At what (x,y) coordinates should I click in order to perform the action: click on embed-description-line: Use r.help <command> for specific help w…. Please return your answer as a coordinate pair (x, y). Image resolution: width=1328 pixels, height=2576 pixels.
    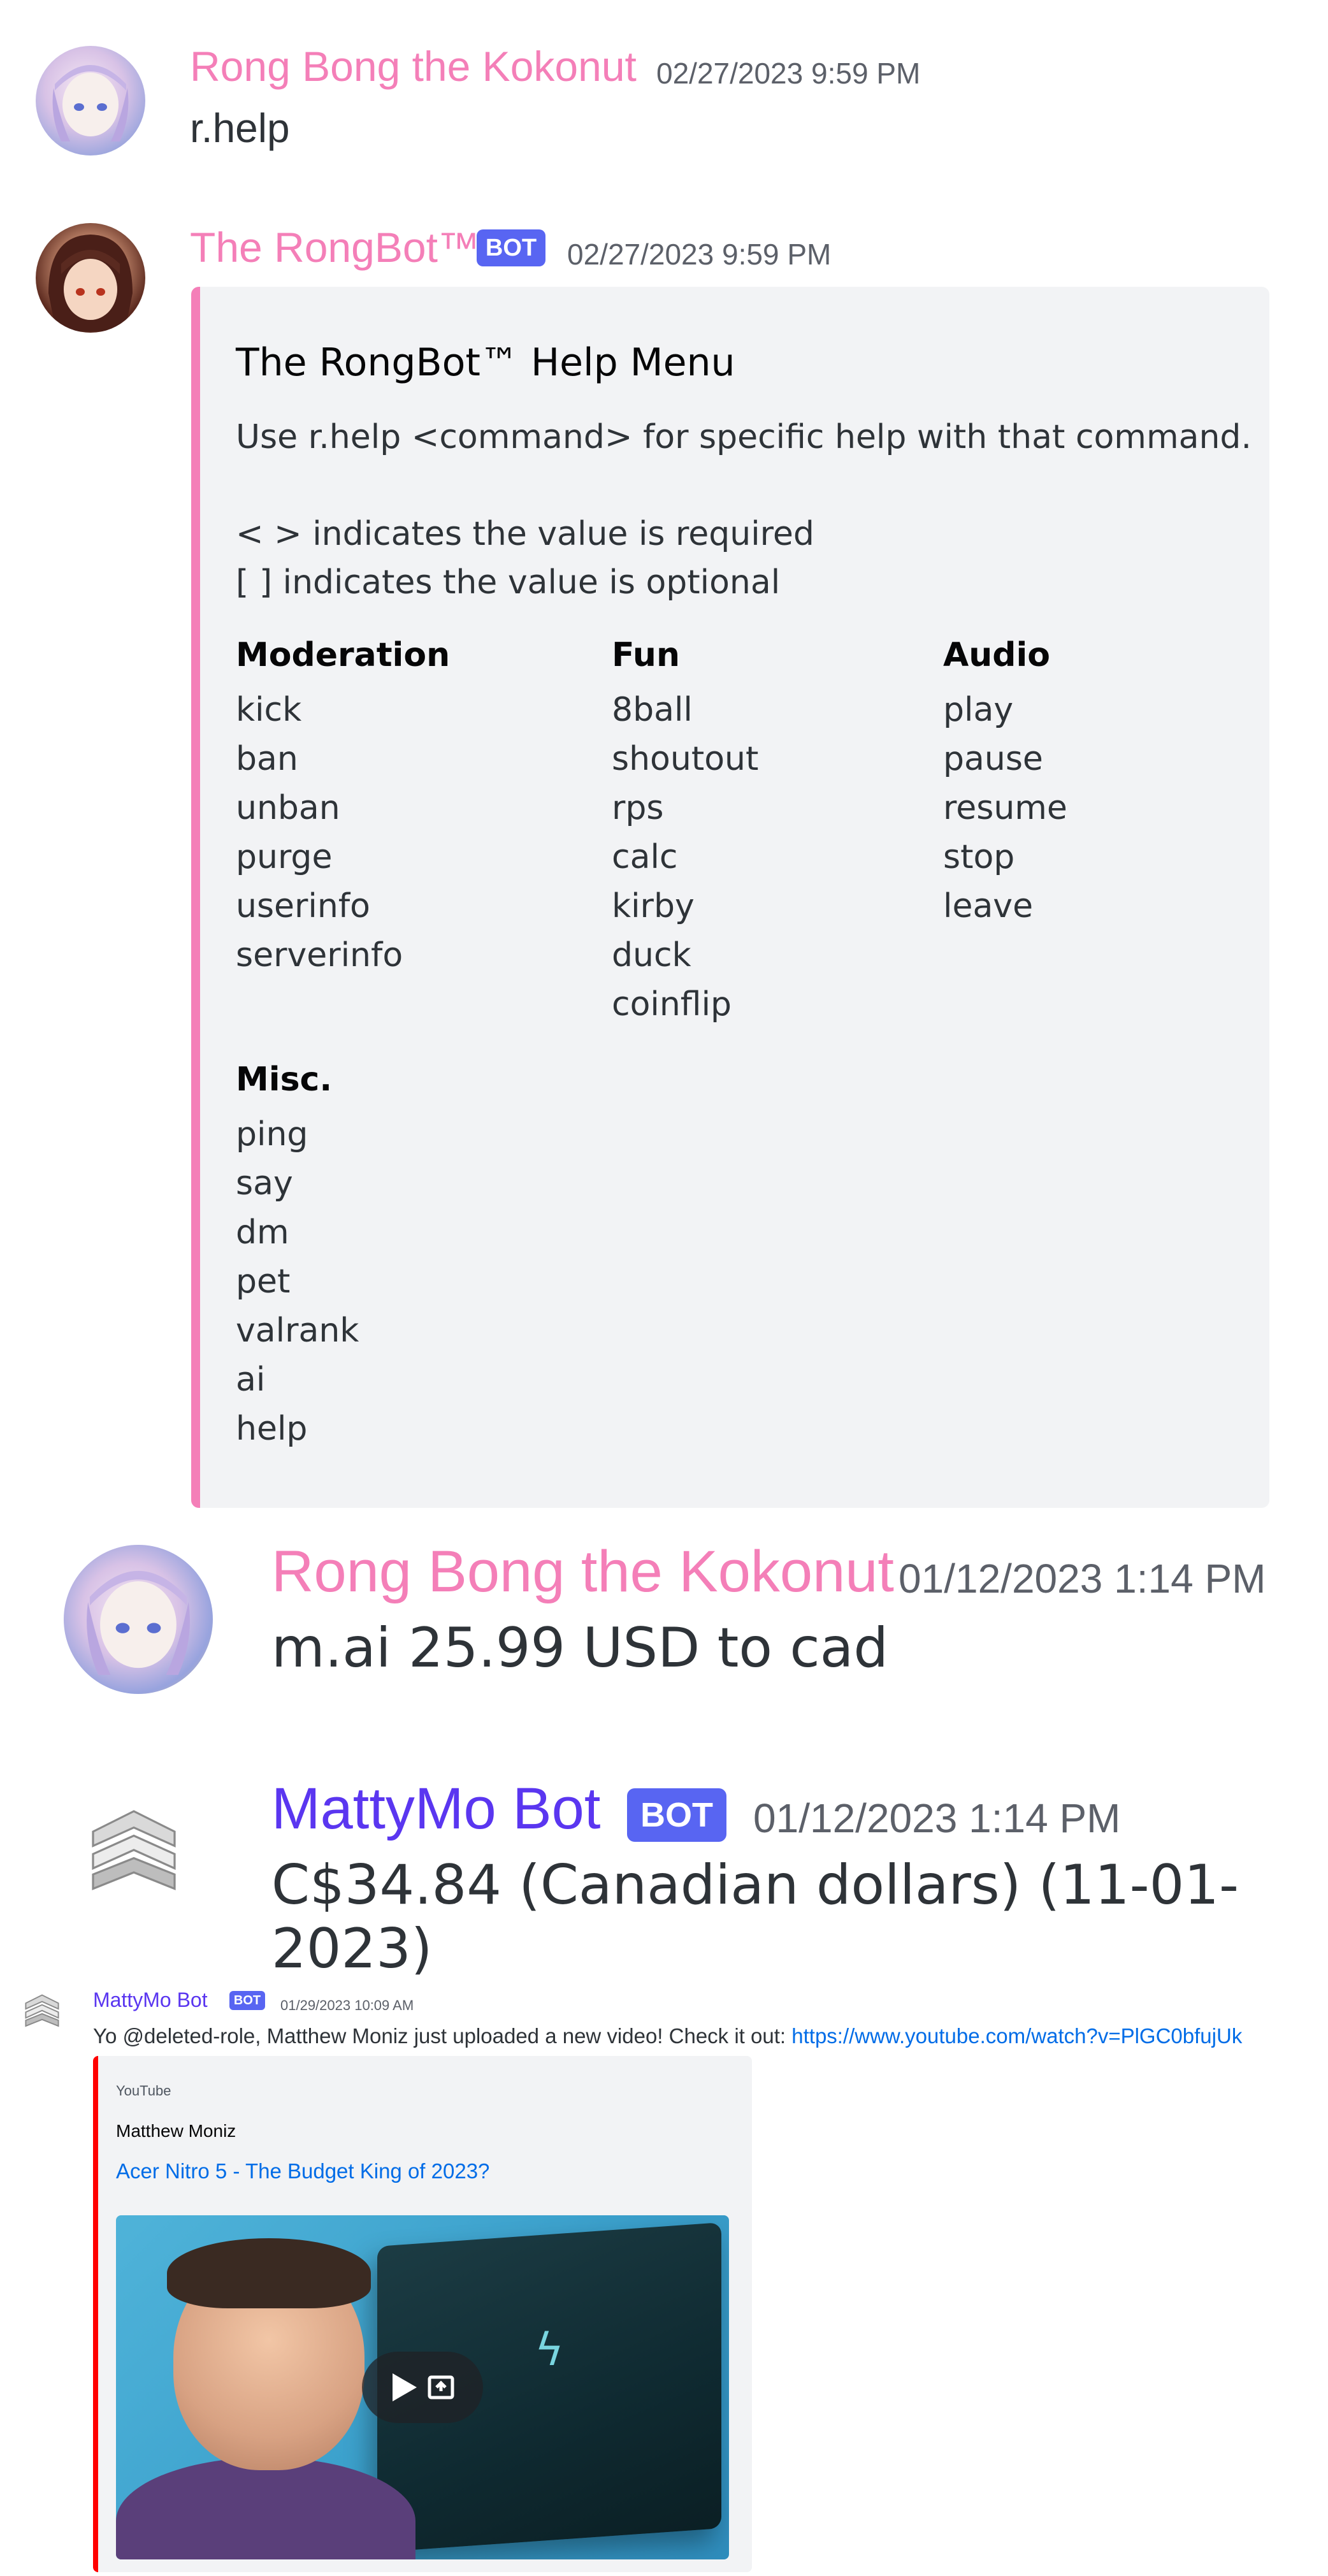
    Looking at the image, I should click on (744, 437).